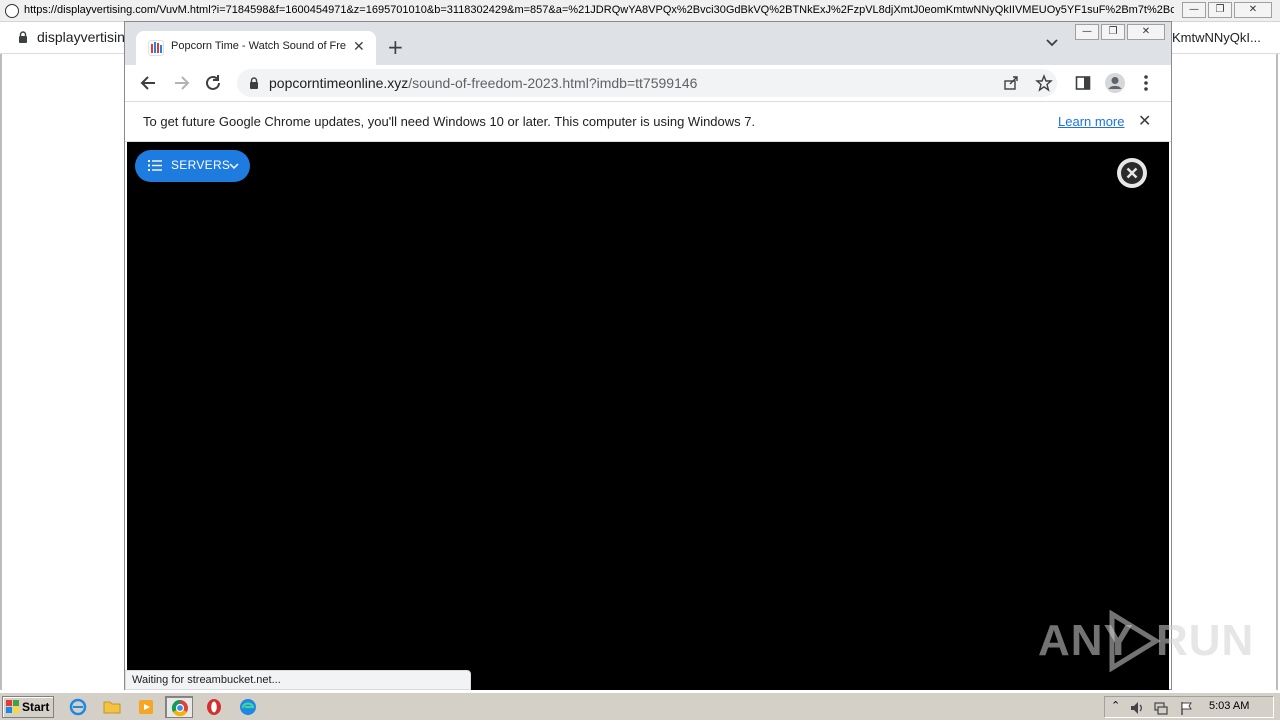 Image resolution: width=1280 pixels, height=723 pixels. I want to click on clock: 5:03 AM, so click(1229, 706).